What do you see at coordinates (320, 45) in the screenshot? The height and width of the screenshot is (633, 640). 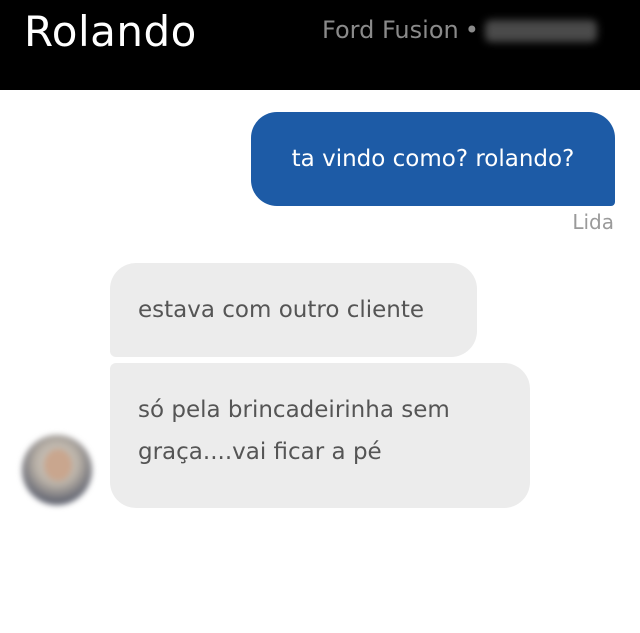 I see `chat-header: Rolando Ford Fusion •` at bounding box center [320, 45].